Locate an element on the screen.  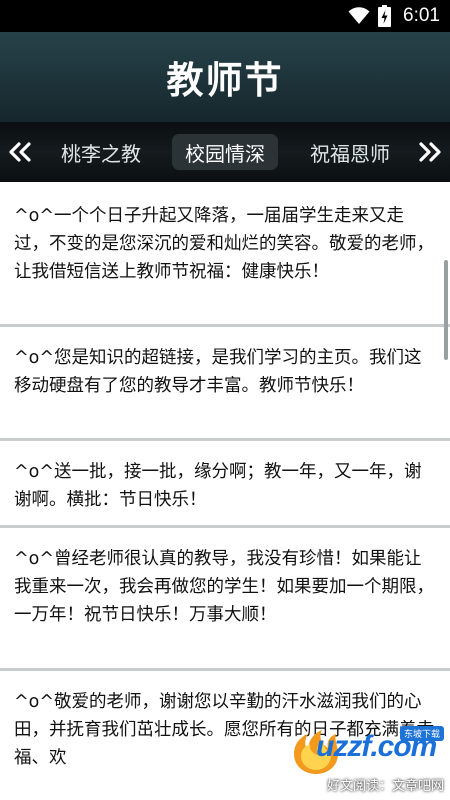
double-chevron-right-icon is located at coordinates (430, 152).